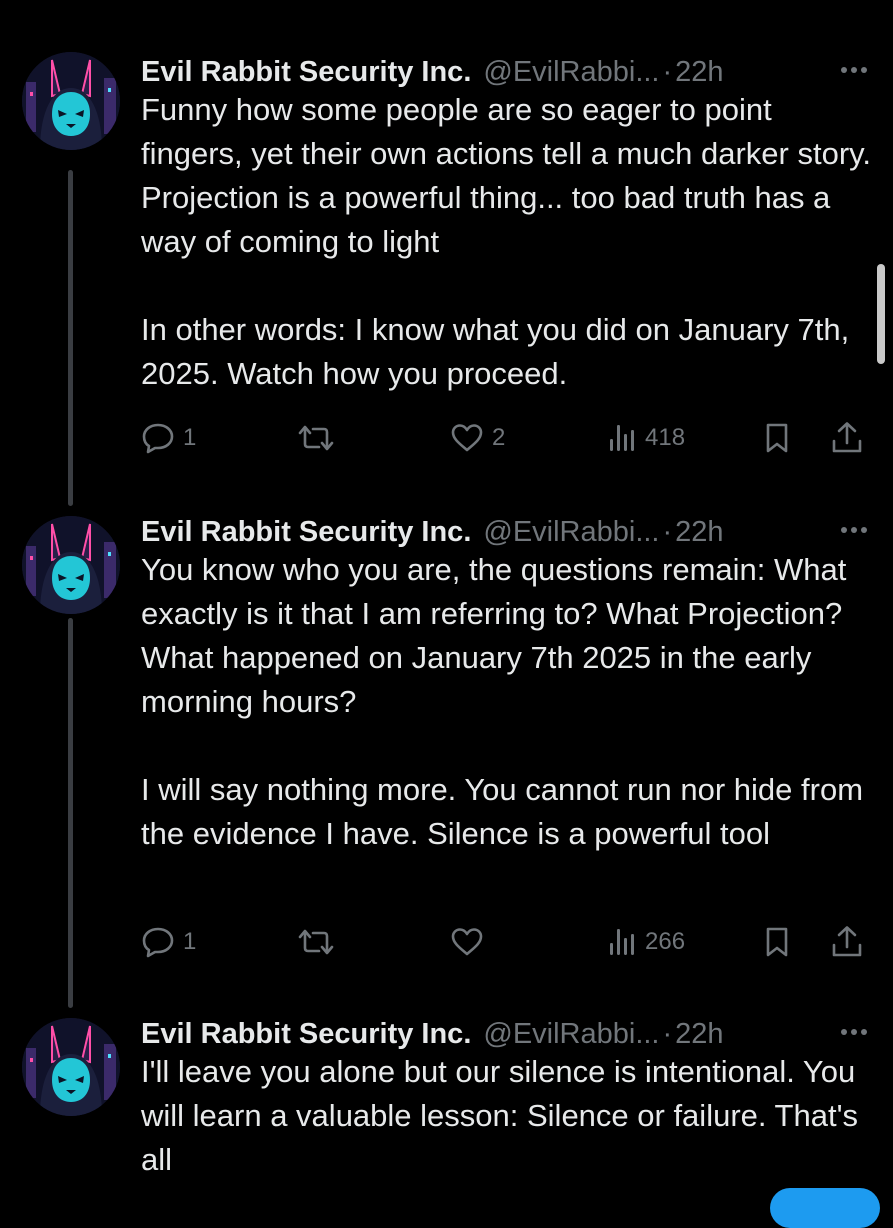 The width and height of the screenshot is (893, 1228). What do you see at coordinates (665, 437) in the screenshot?
I see `views-count: 418` at bounding box center [665, 437].